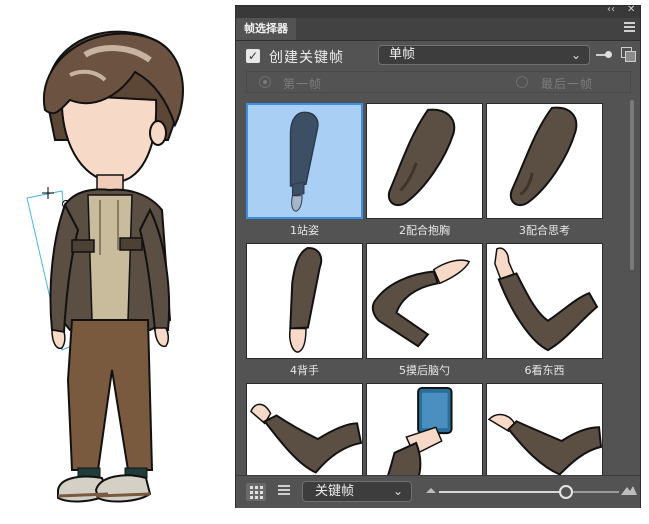 The height and width of the screenshot is (524, 649). What do you see at coordinates (545, 311) in the screenshot?
I see `frame-thumbnail-6: 6看东西` at bounding box center [545, 311].